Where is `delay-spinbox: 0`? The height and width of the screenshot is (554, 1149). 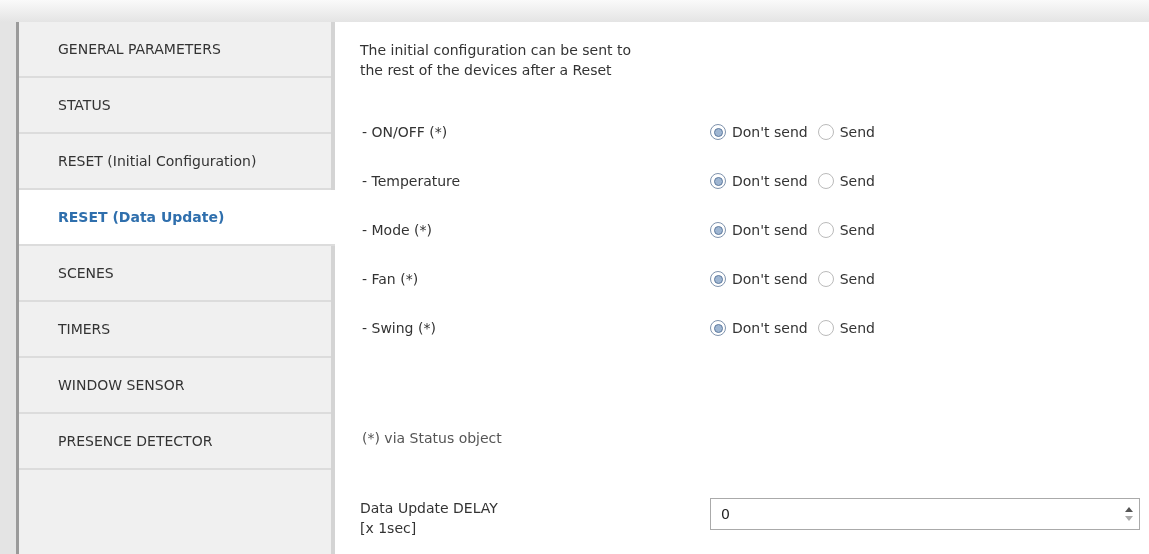
delay-spinbox: 0 is located at coordinates (925, 514).